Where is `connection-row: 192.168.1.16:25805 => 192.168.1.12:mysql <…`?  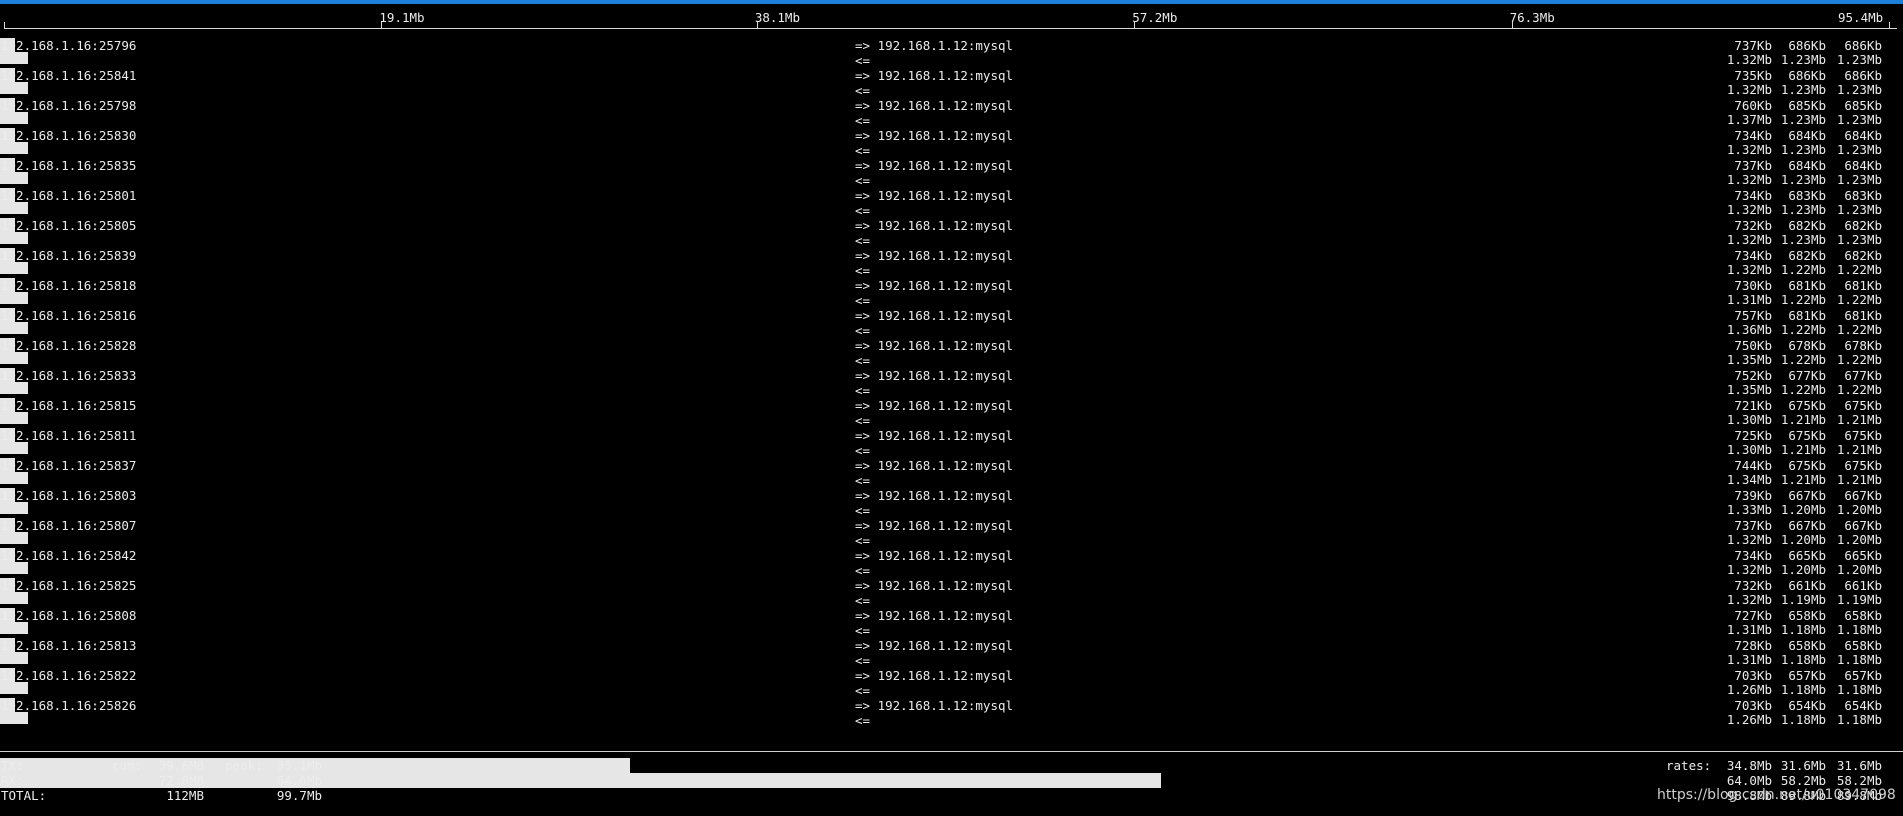
connection-row: 192.168.1.16:25805 => 192.168.1.12:mysql <… is located at coordinates (951, 233).